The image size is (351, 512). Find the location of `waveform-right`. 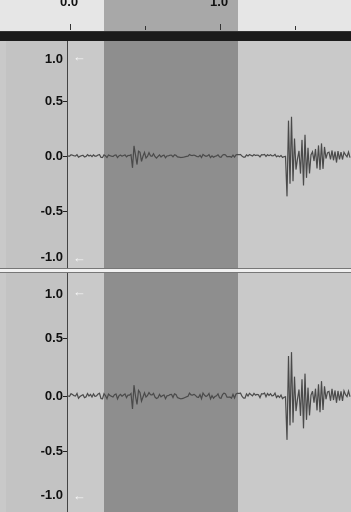

waveform-right is located at coordinates (209, 396).